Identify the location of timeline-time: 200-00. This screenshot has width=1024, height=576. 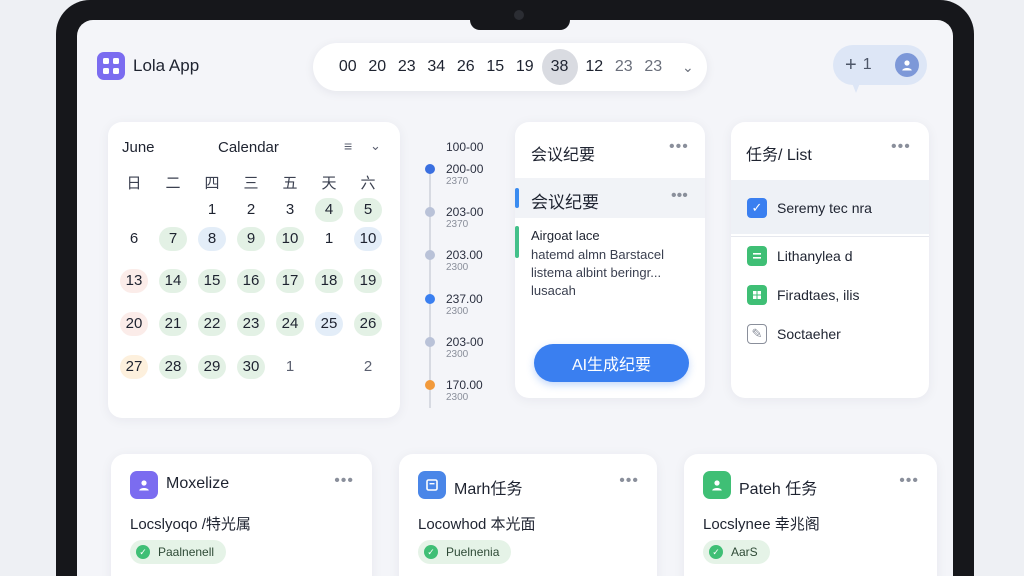
(465, 169).